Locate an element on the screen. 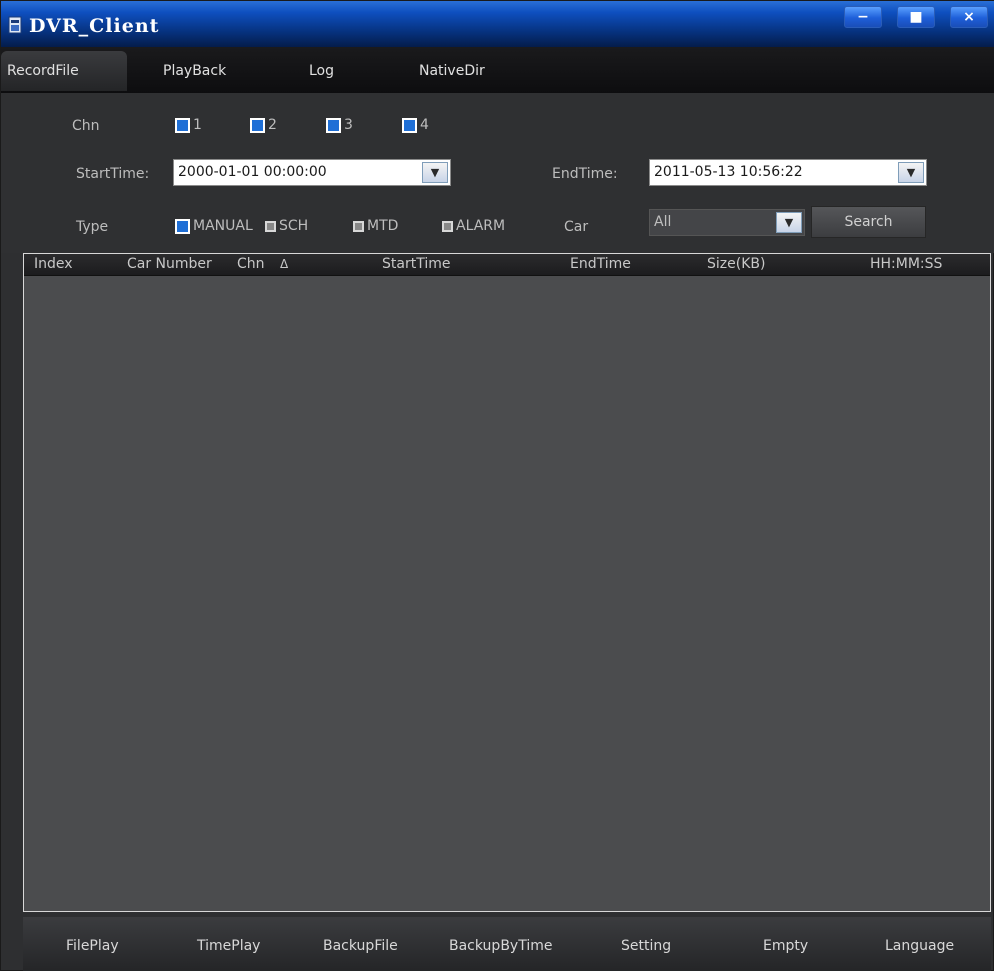 Image resolution: width=994 pixels, height=971 pixels. fileplay-button: FilePlay is located at coordinates (92, 944).